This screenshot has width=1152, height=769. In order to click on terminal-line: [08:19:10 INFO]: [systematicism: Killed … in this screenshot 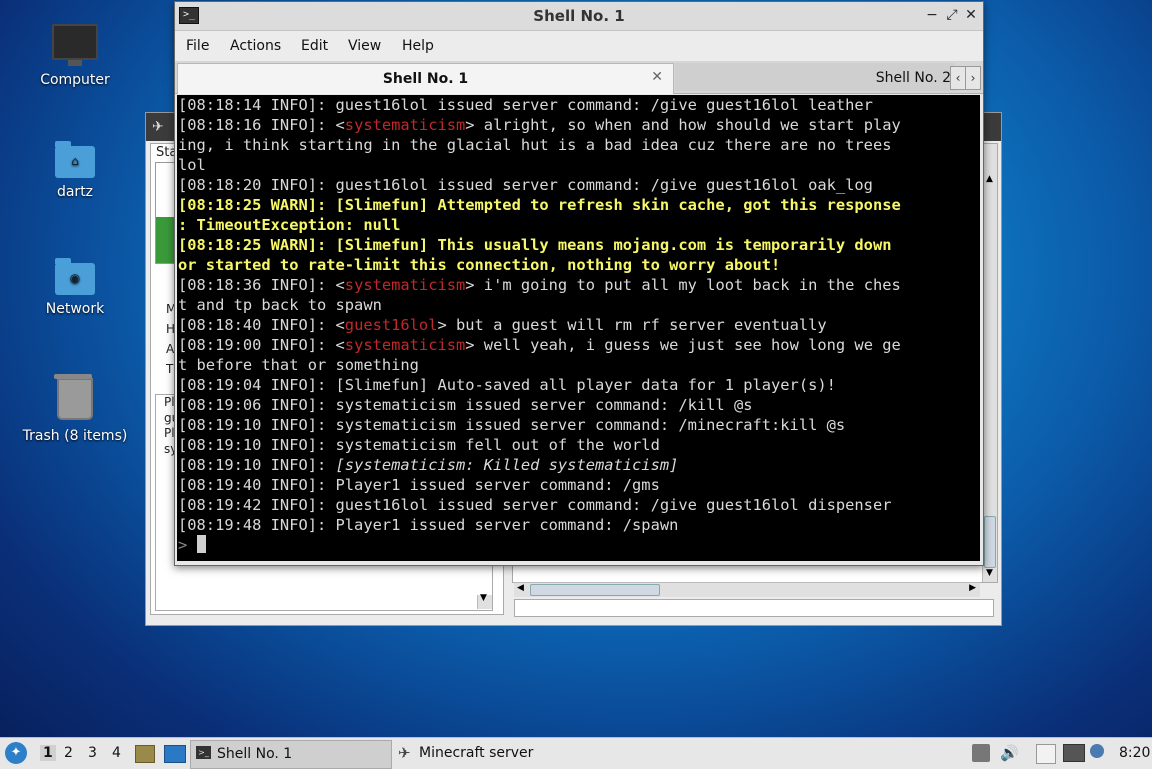, I will do `click(579, 465)`.